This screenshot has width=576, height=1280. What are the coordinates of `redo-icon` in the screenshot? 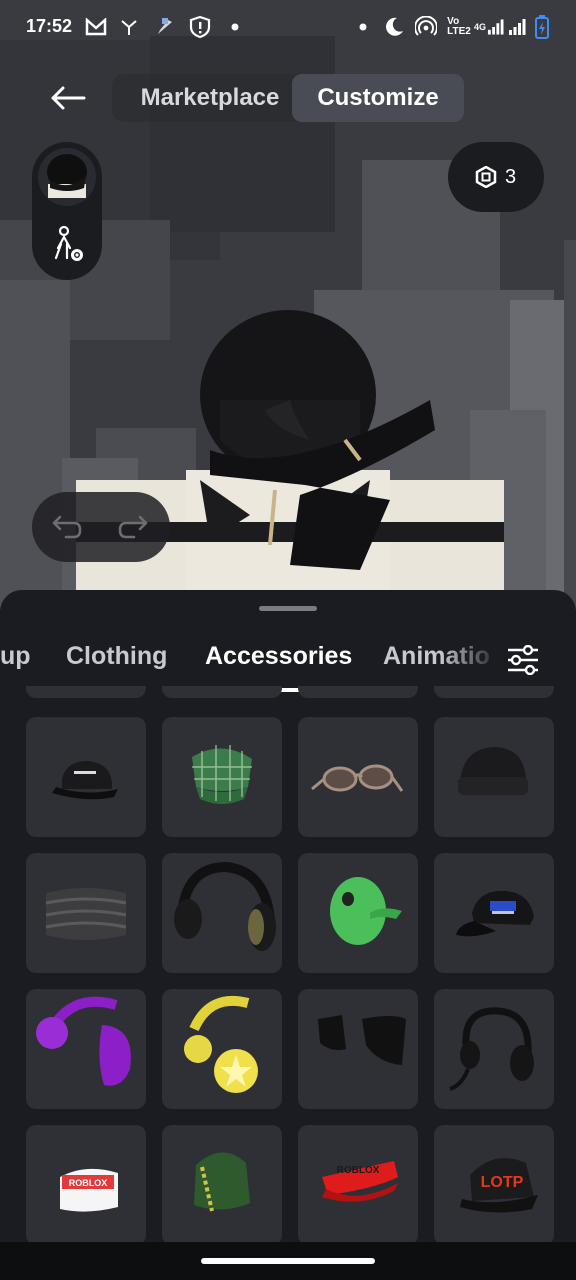 It's located at (133, 527).